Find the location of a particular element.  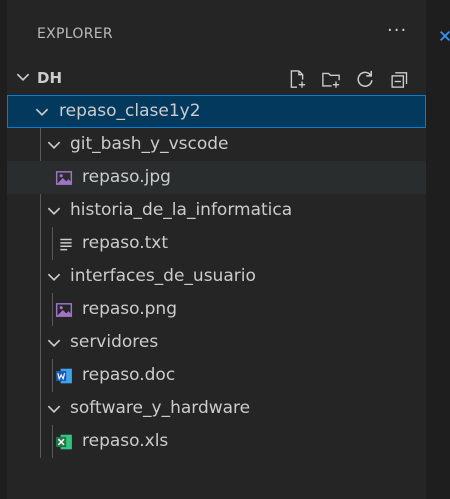

tree-row-folder: interfaces_de_usuario is located at coordinates (216, 276).